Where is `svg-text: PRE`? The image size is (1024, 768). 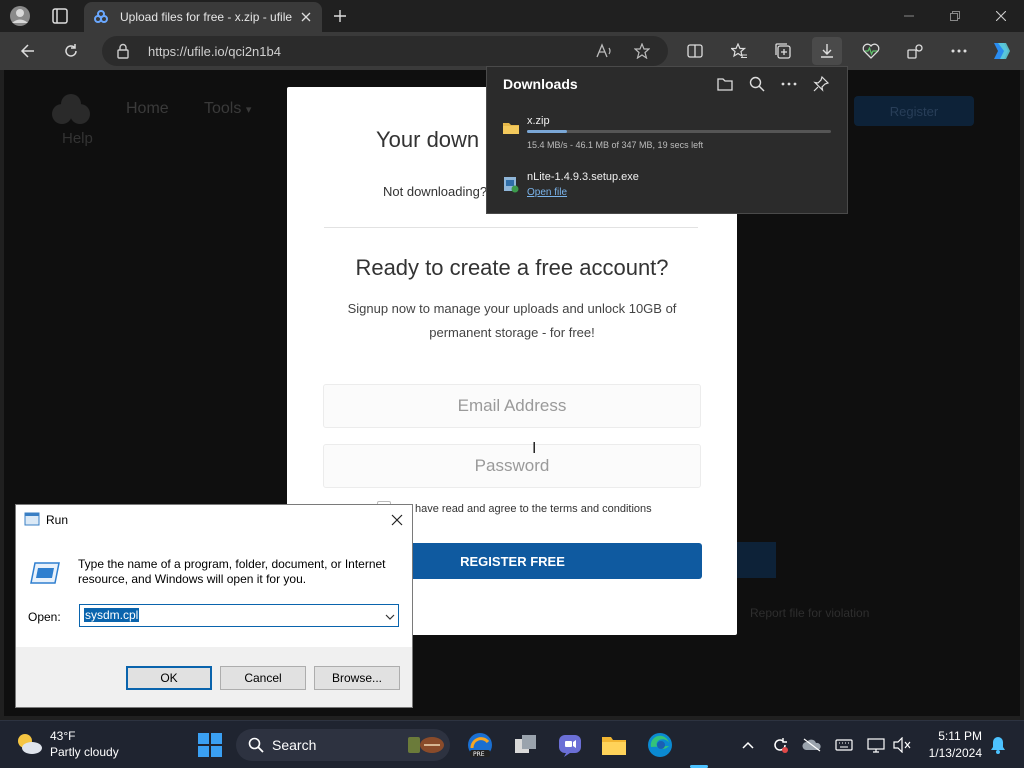
svg-text: PRE is located at coordinates (479, 754).